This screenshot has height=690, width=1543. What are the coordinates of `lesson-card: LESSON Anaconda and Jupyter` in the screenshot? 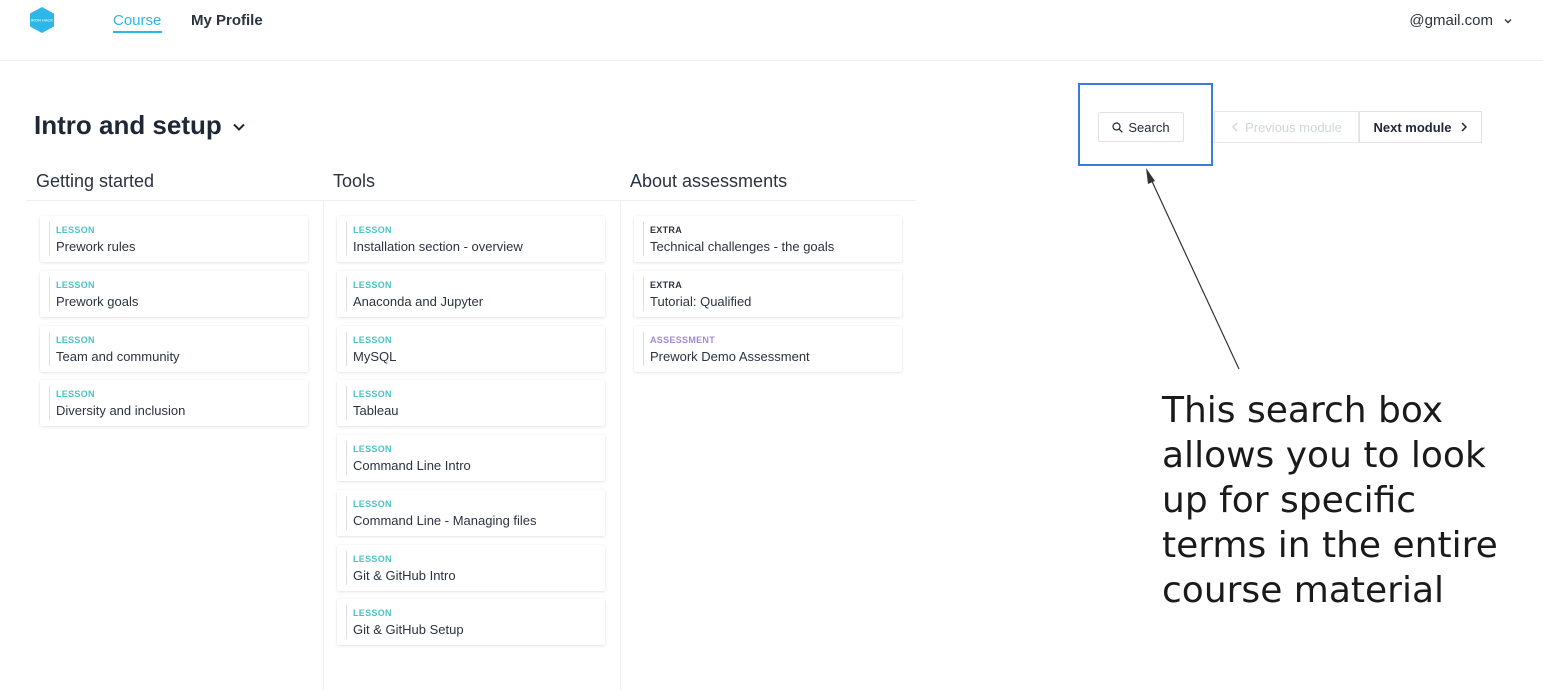 It's located at (471, 294).